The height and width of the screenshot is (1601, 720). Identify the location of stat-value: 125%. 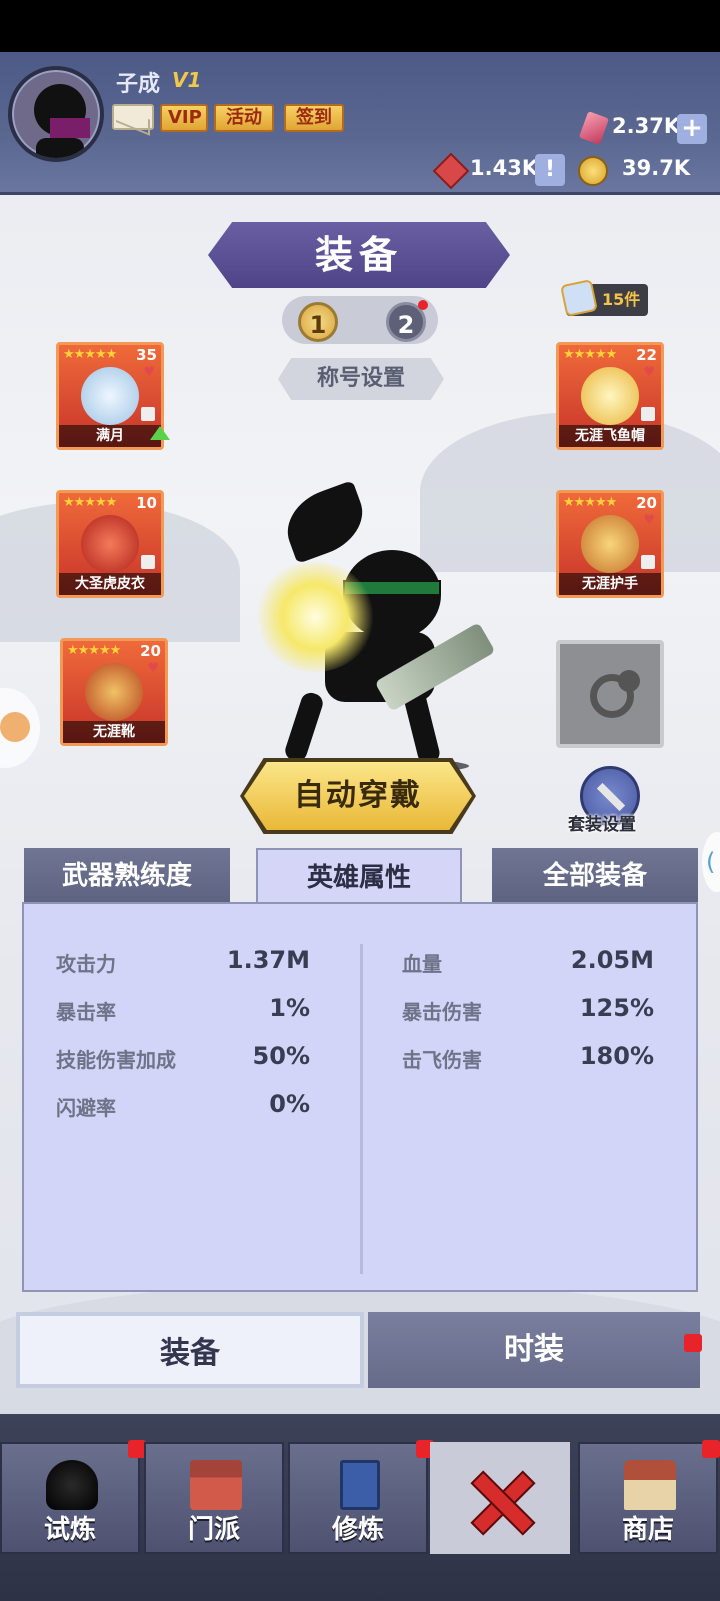
(616, 1008).